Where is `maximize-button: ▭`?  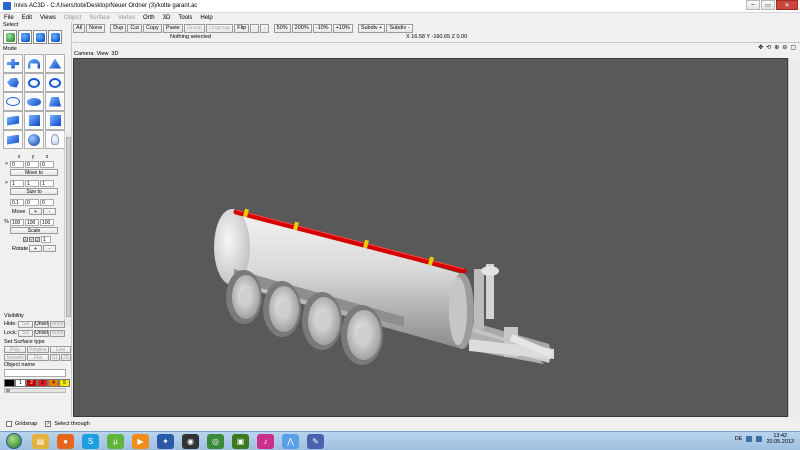
maximize-button: ▭ is located at coordinates (768, 5).